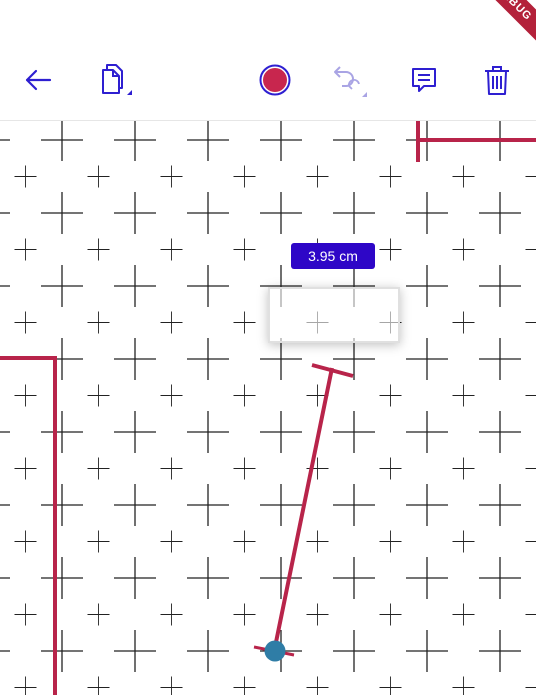  I want to click on record-button, so click(275, 80).